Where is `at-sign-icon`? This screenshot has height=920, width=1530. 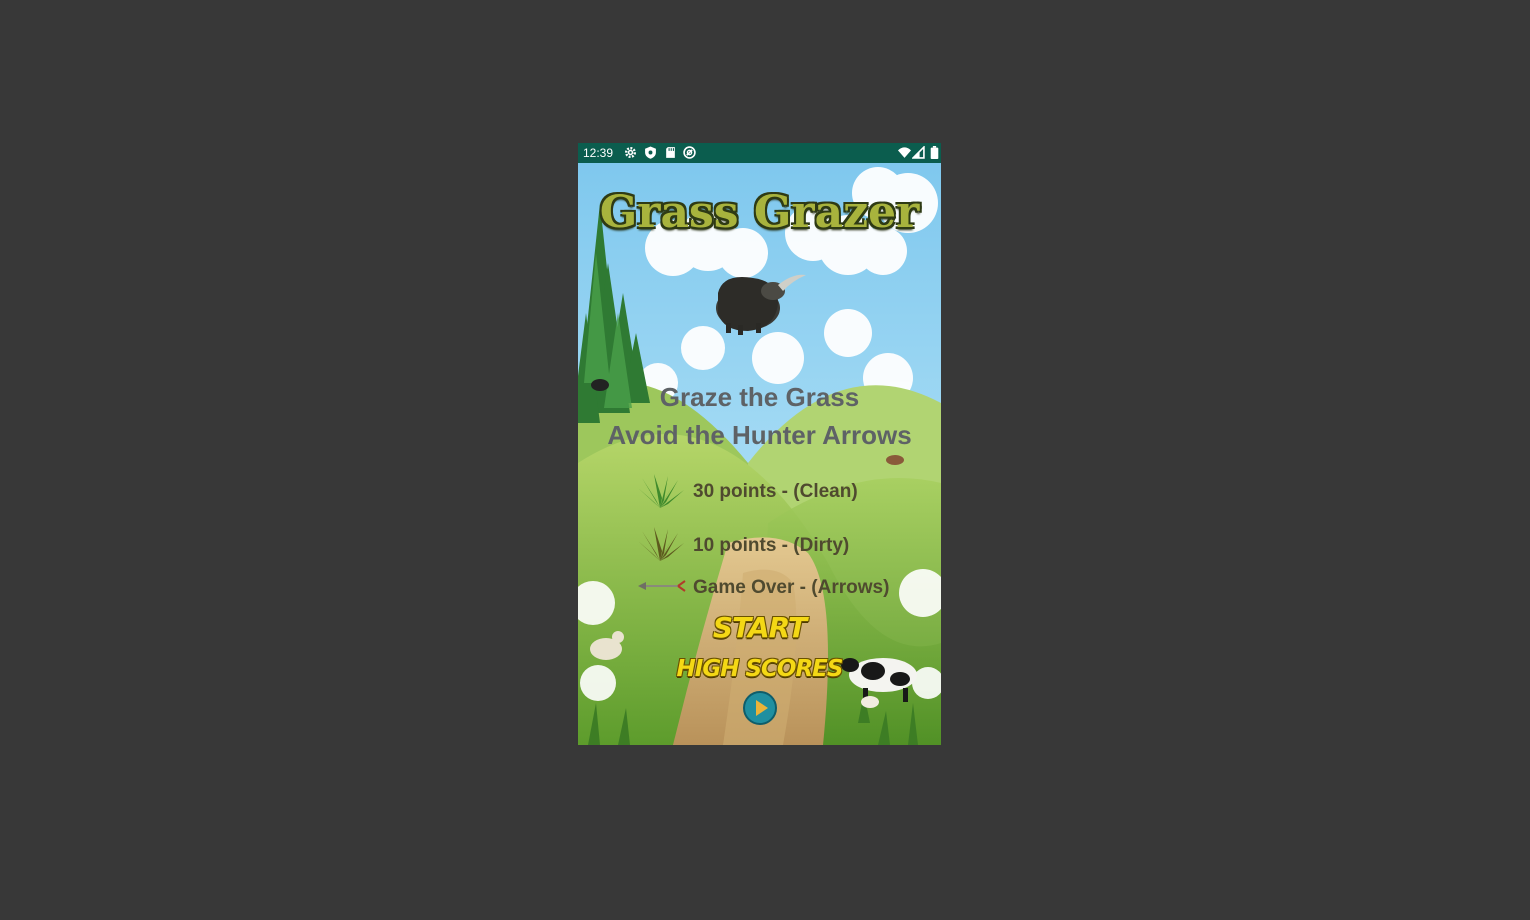 at-sign-icon is located at coordinates (689, 152).